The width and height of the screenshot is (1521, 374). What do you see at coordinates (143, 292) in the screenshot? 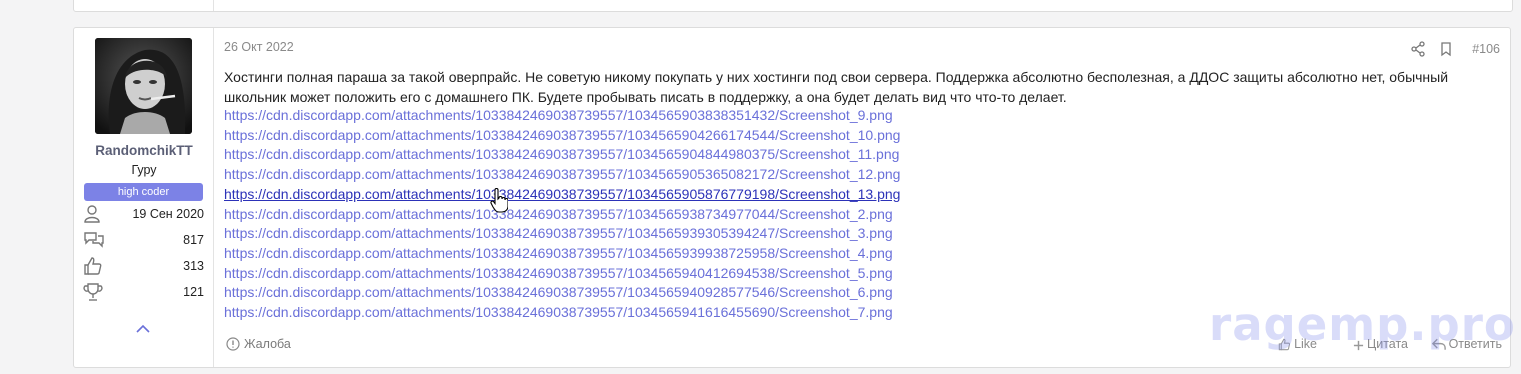
I see `stat-points: 121` at bounding box center [143, 292].